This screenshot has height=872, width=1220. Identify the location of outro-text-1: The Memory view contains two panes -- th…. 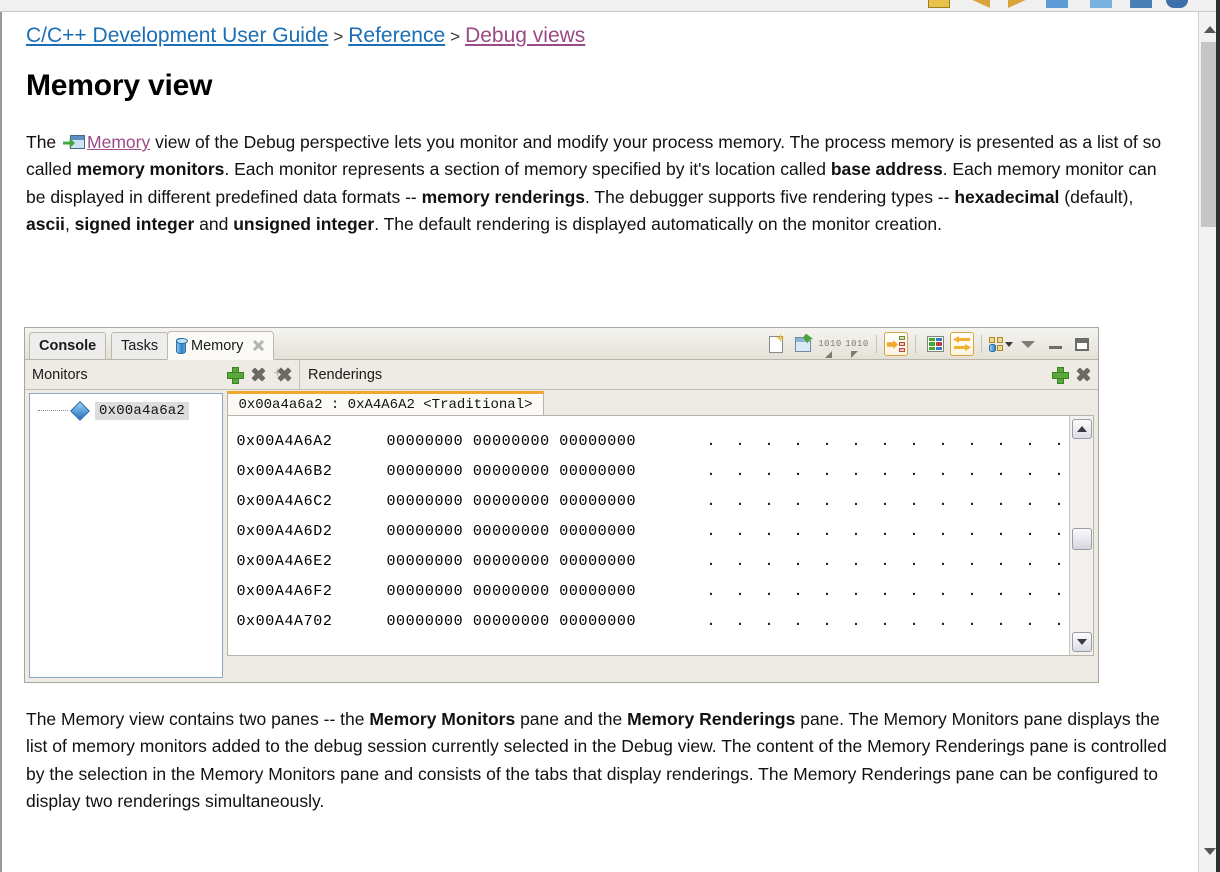
(198, 719).